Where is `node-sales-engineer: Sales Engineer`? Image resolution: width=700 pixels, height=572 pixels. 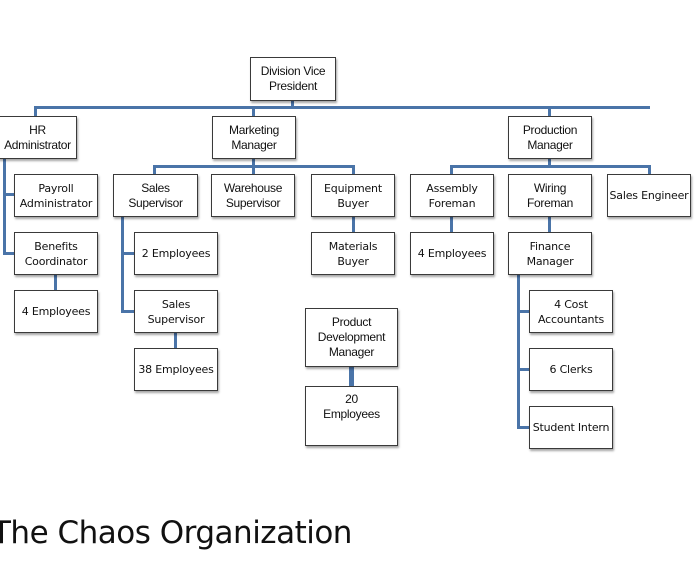 node-sales-engineer: Sales Engineer is located at coordinates (649, 195).